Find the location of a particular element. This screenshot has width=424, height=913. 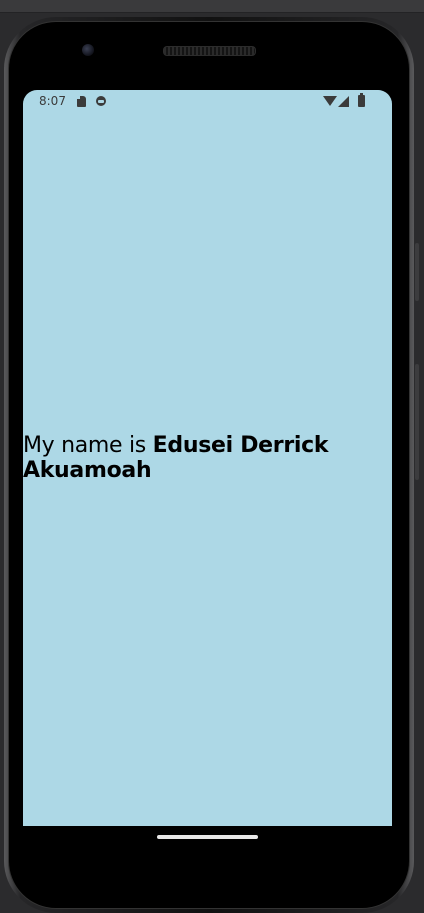

sd-card-icon is located at coordinates (81, 101).